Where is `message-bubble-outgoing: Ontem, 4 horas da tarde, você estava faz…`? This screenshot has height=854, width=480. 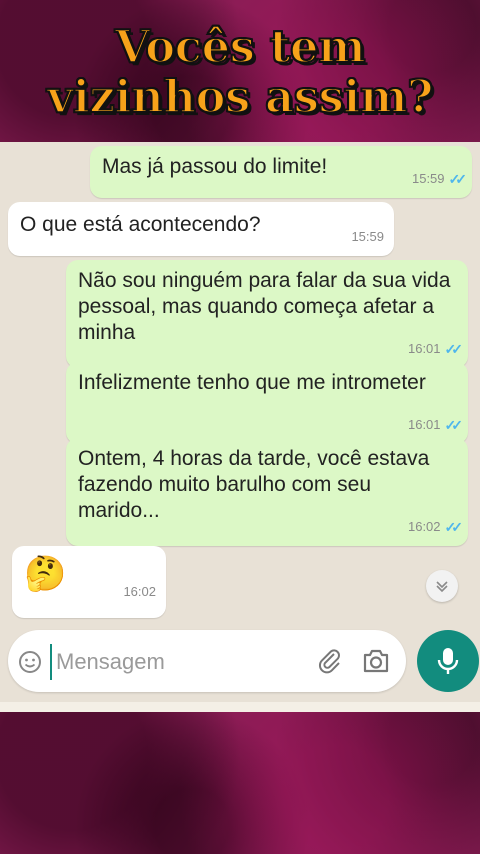 message-bubble-outgoing: Ontem, 4 horas da tarde, você estava faz… is located at coordinates (267, 492).